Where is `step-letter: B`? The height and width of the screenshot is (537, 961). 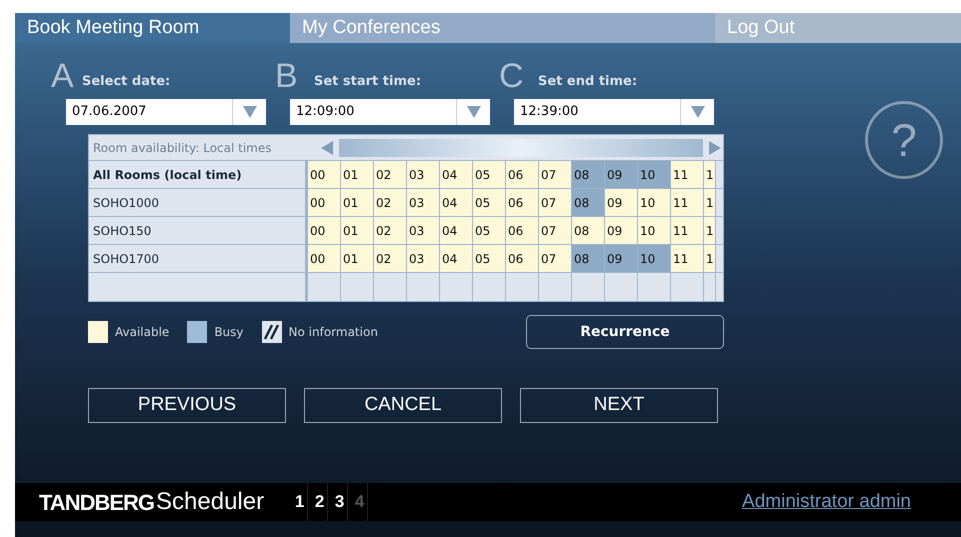 step-letter: B is located at coordinates (287, 76).